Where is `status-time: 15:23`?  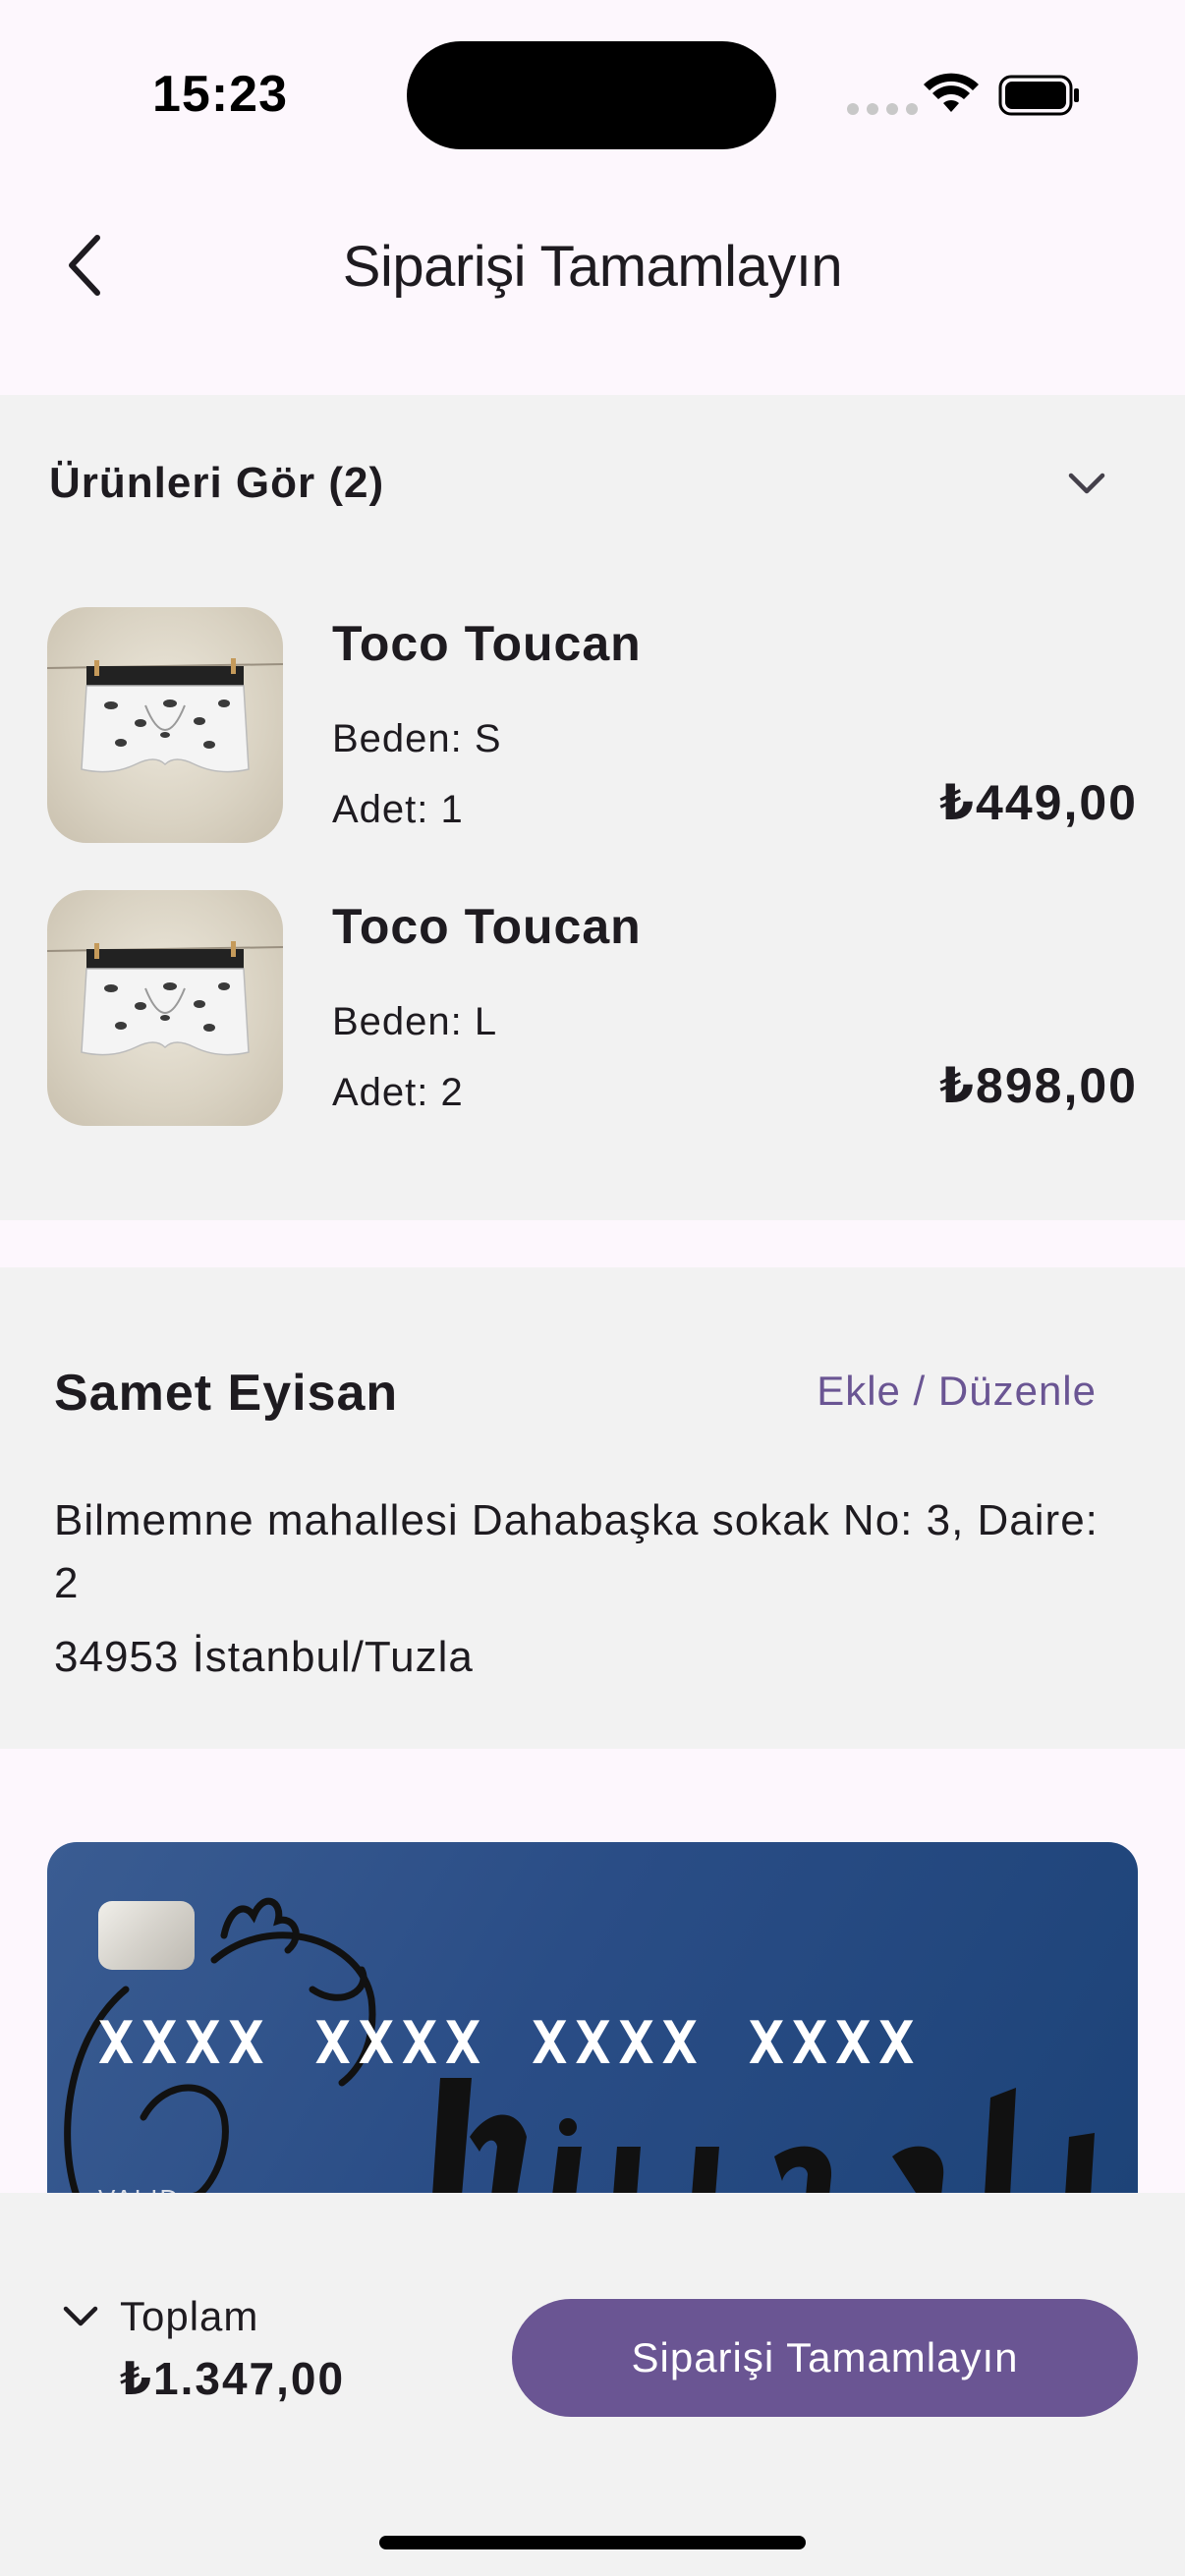
status-time: 15:23 is located at coordinates (220, 94).